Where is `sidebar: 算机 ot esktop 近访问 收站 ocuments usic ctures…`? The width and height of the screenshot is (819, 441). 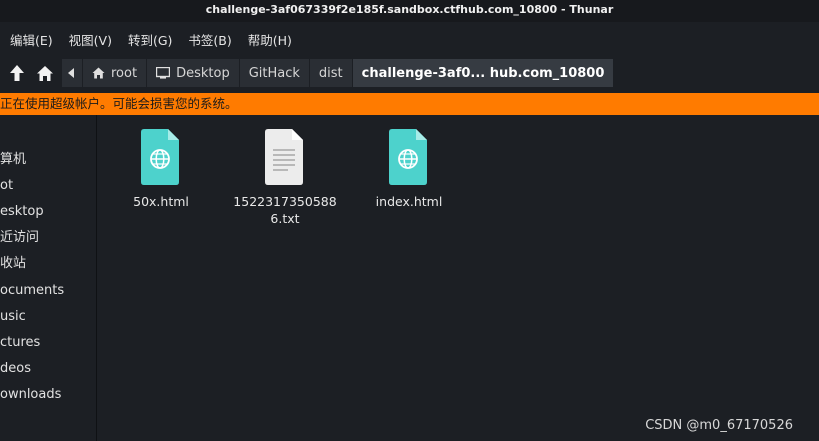
sidebar: 算机 ot esktop 近访问 收站 ocuments usic ctures… is located at coordinates (48, 278).